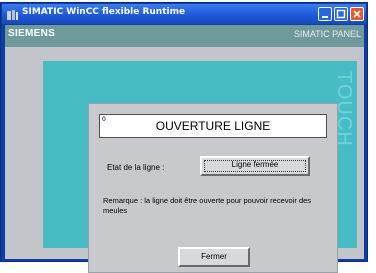  I want to click on dialog-title-box: 0 OUVERTURE LIGNE, so click(213, 126).